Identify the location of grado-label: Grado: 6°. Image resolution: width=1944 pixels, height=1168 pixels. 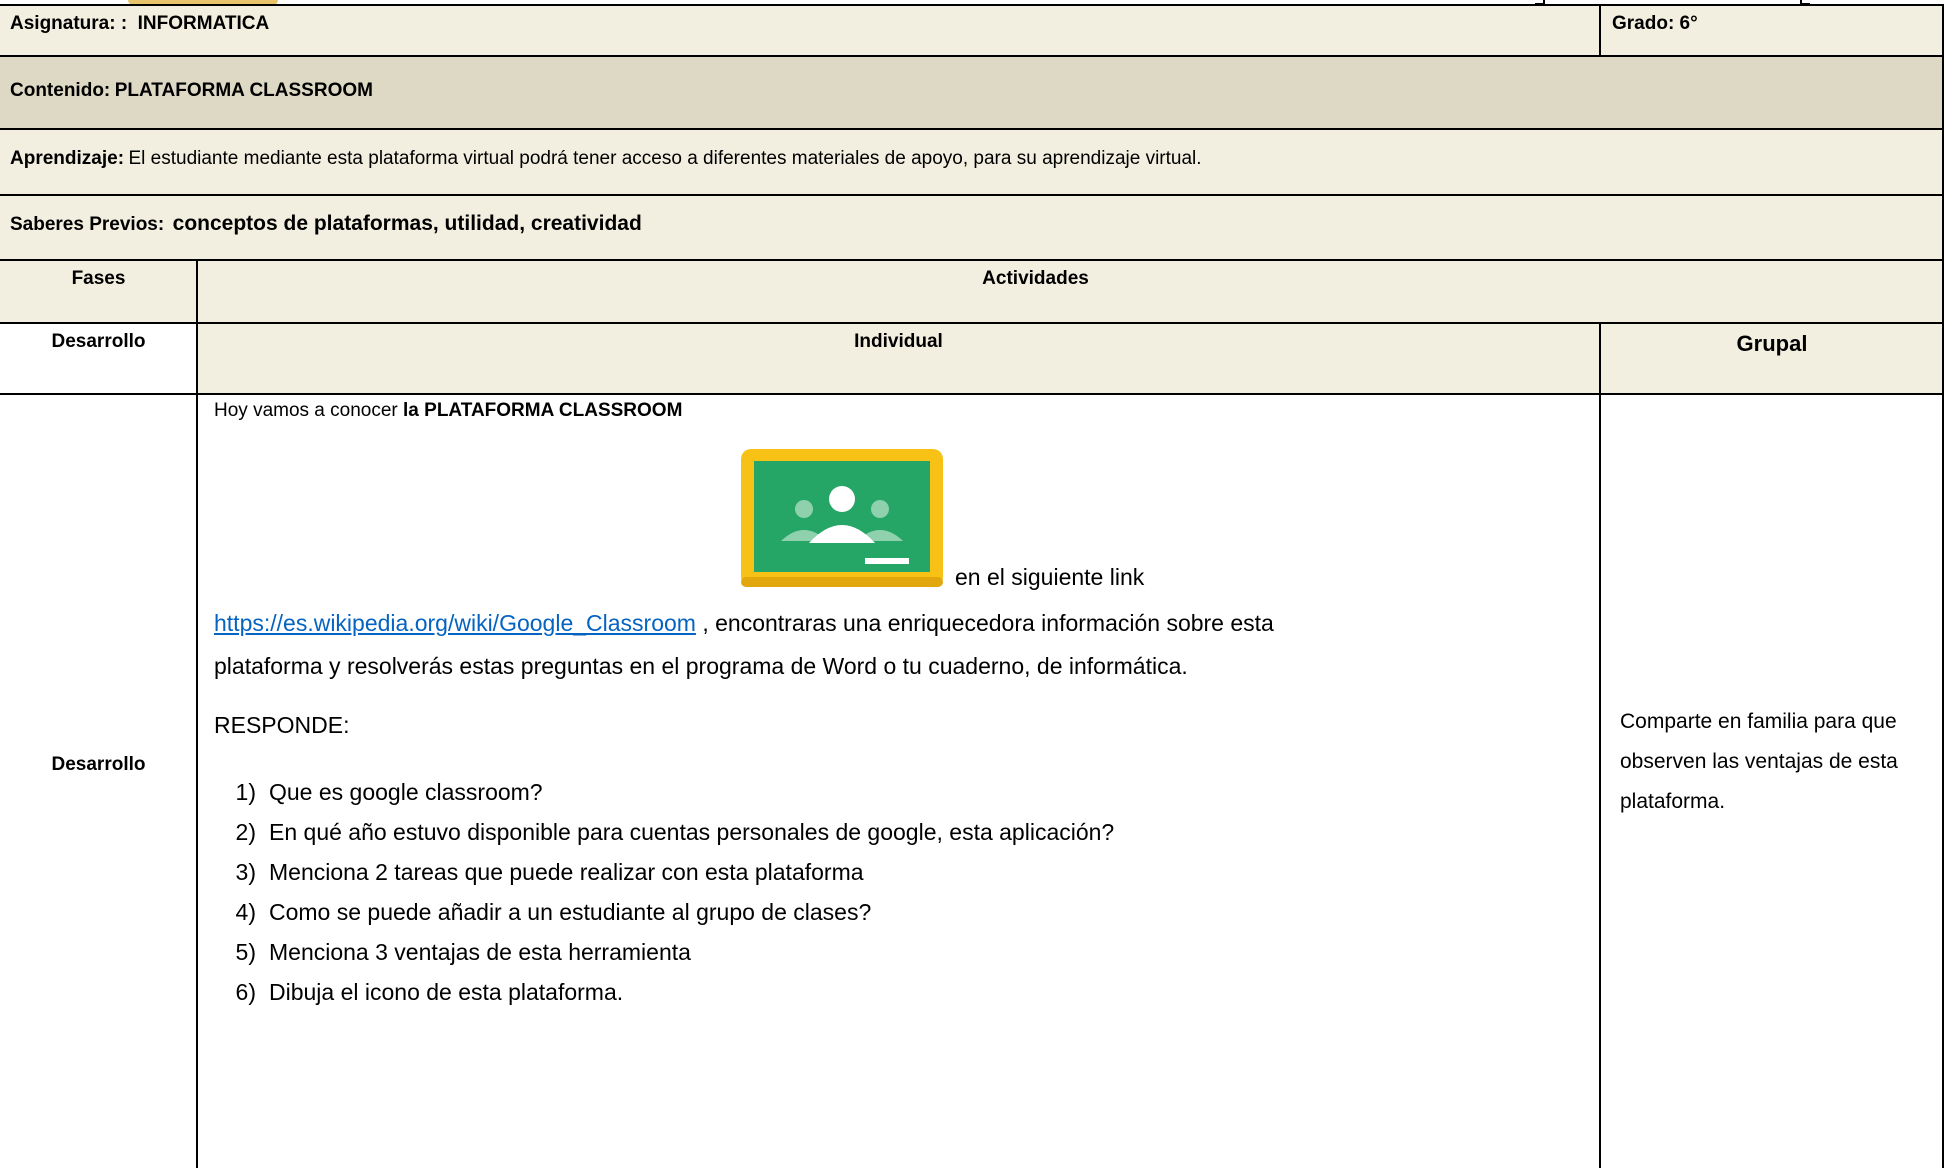
(1655, 23).